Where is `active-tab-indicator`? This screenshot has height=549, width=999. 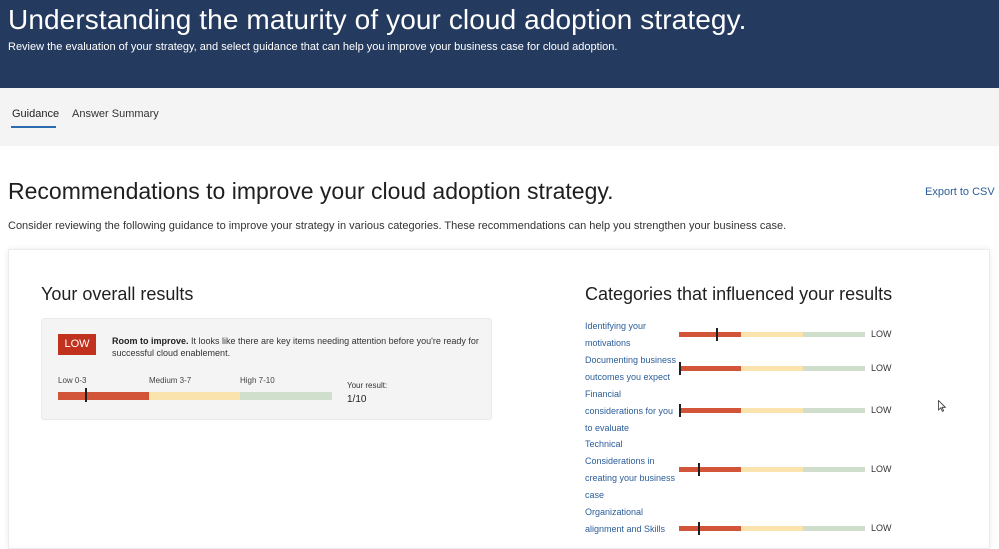 active-tab-indicator is located at coordinates (33, 127).